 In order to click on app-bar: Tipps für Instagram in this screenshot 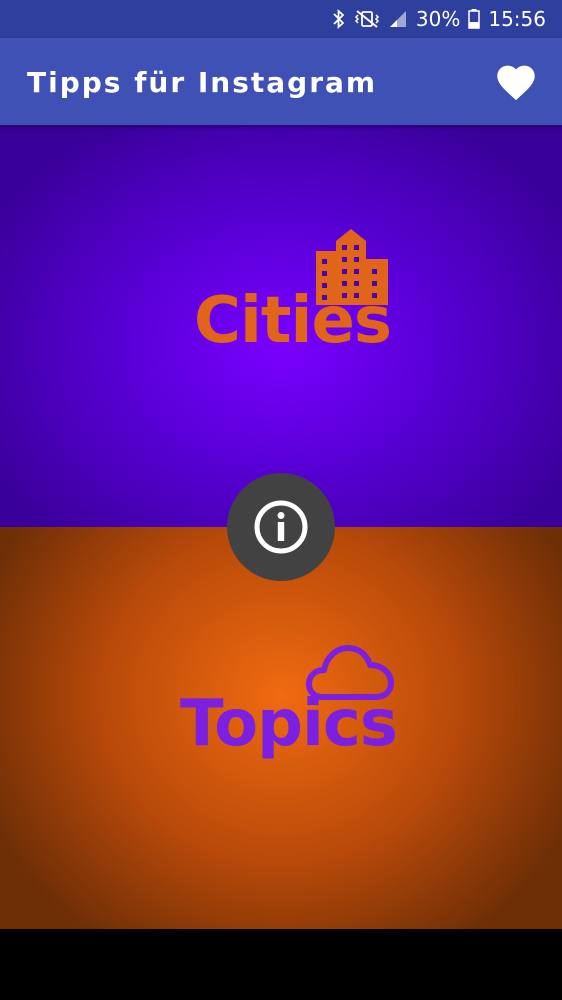, I will do `click(281, 81)`.